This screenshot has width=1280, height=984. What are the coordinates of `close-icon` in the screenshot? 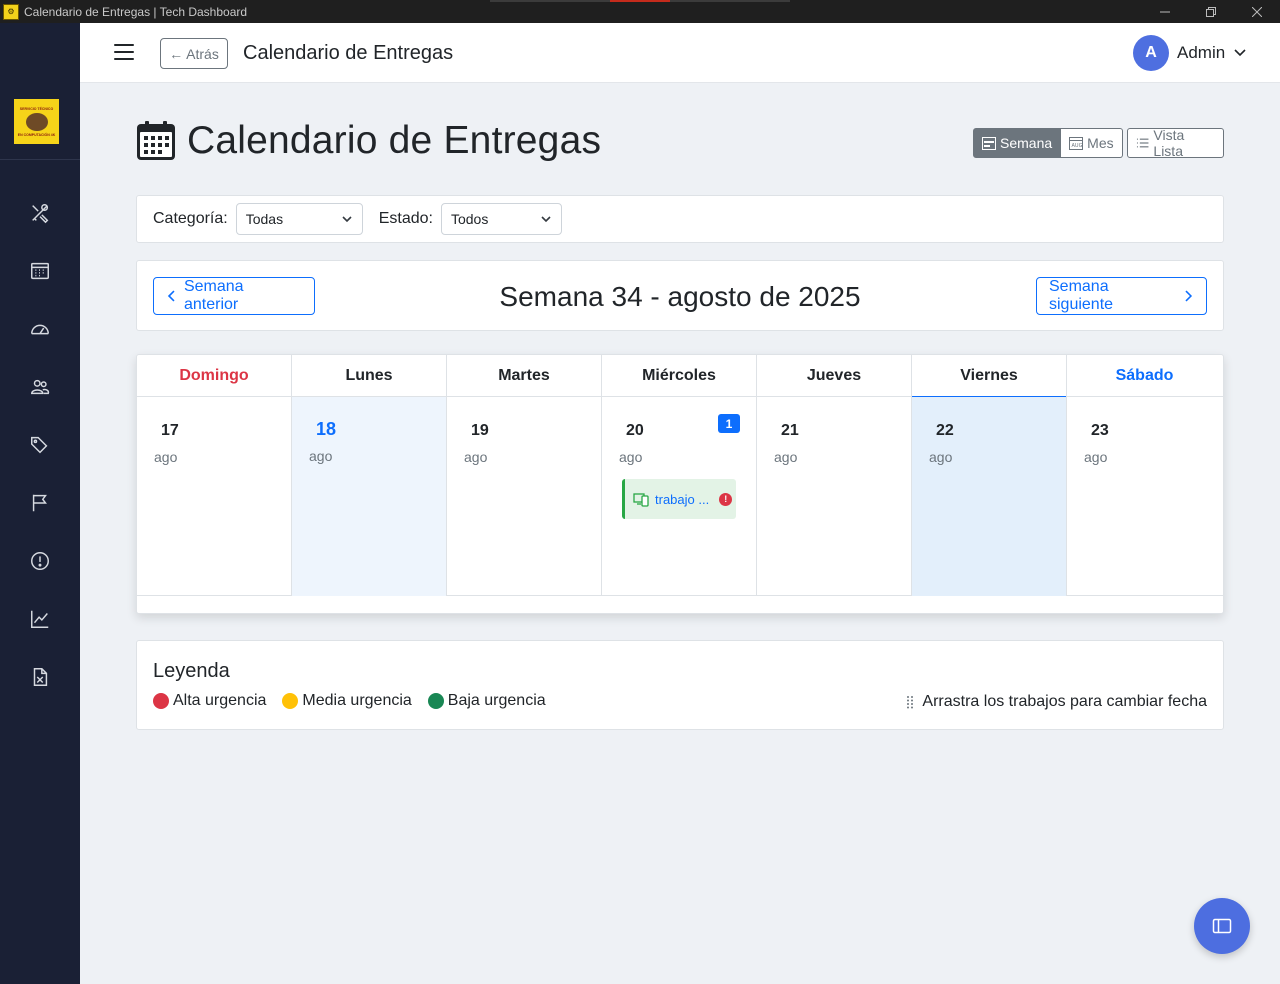 It's located at (1257, 11).